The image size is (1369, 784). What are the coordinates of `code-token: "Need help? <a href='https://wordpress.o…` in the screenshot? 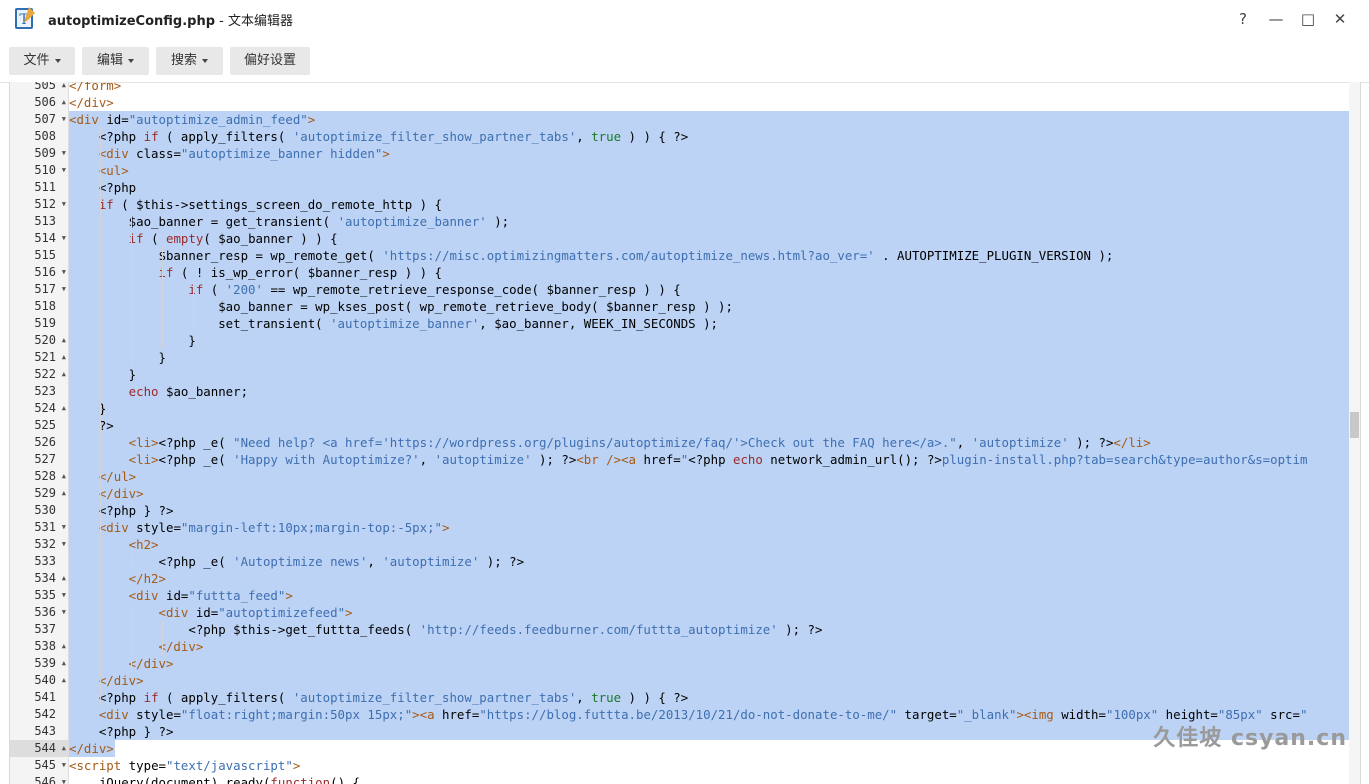 It's located at (595, 442).